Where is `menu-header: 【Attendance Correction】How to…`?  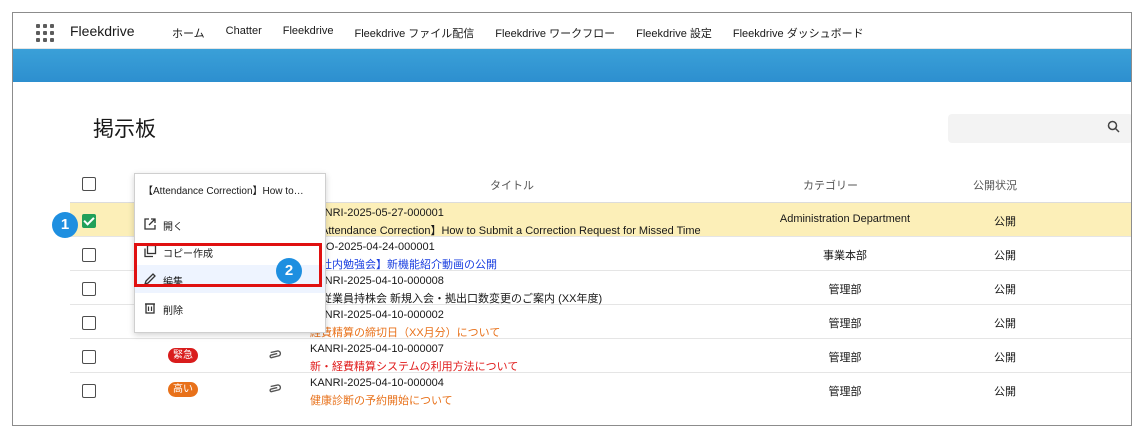
menu-header: 【Attendance Correction】How to… is located at coordinates (223, 191).